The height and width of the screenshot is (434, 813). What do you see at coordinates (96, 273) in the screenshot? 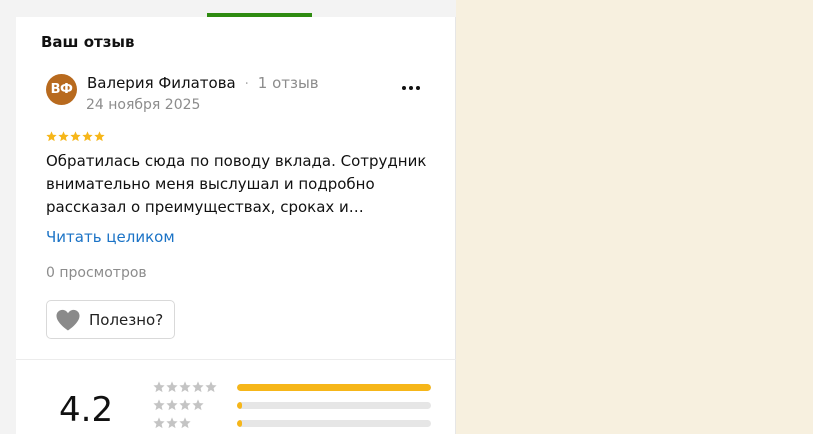
I see `views-count: 0 просмотров` at bounding box center [96, 273].